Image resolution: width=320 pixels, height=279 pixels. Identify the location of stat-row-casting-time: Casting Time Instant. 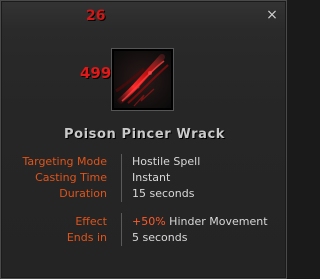
(144, 178).